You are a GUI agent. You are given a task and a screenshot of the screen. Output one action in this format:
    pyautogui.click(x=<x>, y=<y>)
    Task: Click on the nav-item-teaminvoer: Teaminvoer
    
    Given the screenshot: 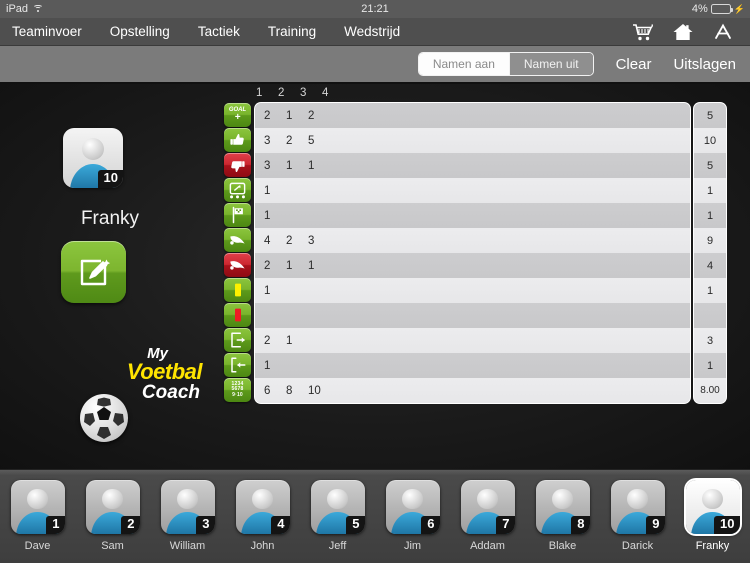 What is the action you would take?
    pyautogui.click(x=48, y=31)
    